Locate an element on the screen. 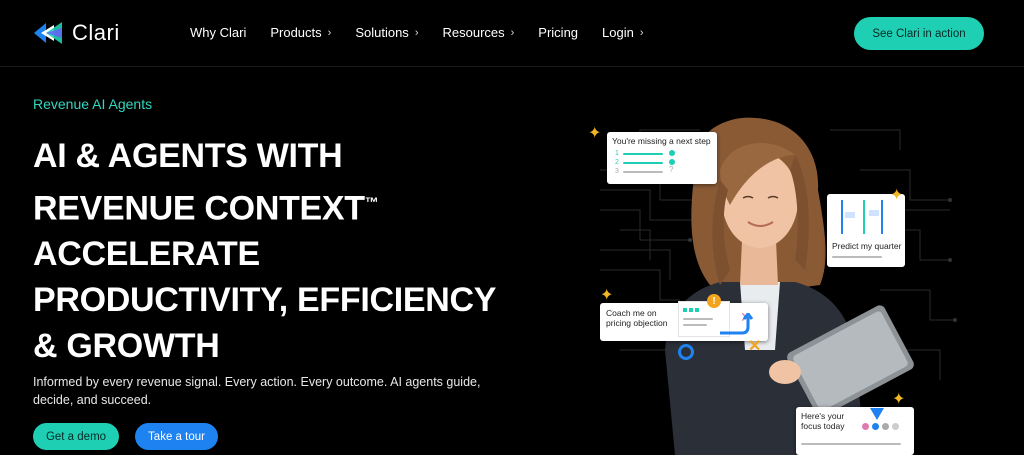 The width and height of the screenshot is (1024, 455). focus-dots is located at coordinates (880, 426).